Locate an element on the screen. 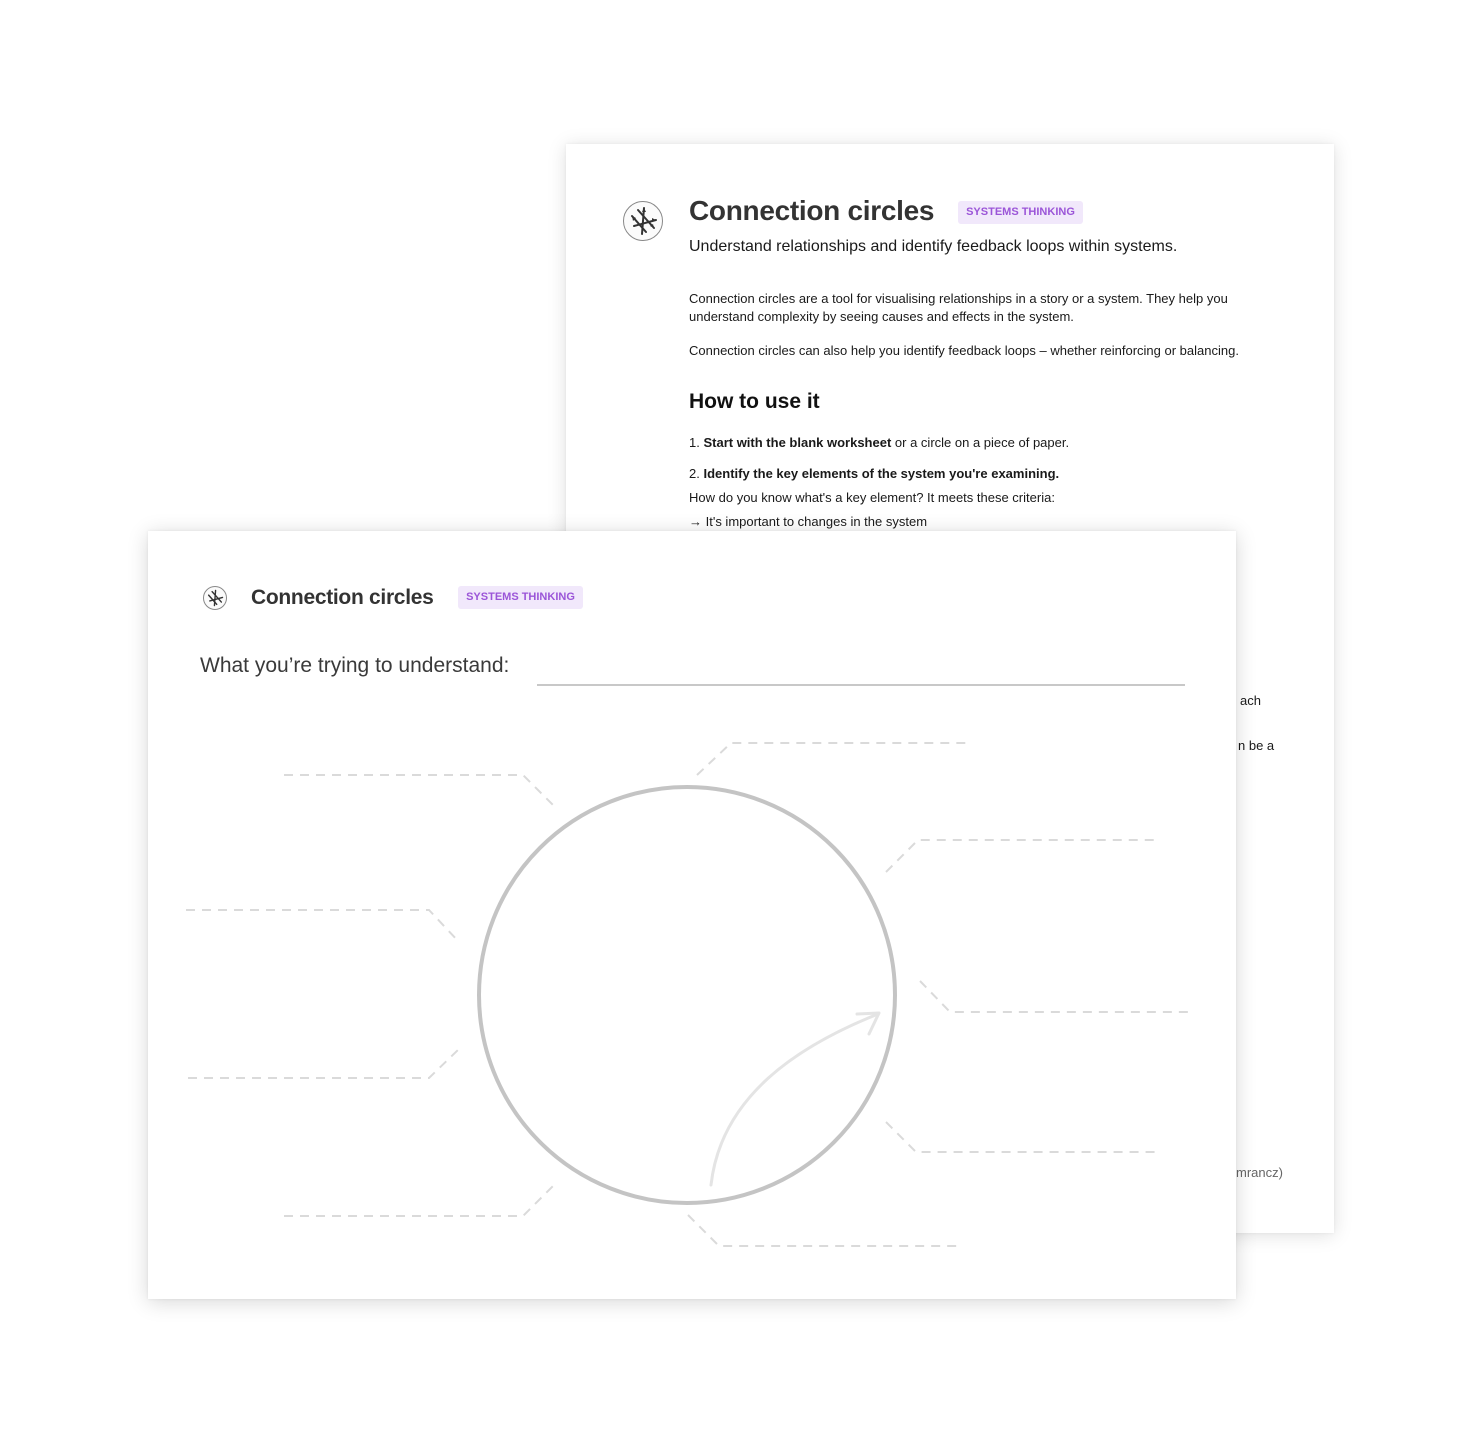  step-1-bold: Start with the blank worksheet is located at coordinates (797, 442).